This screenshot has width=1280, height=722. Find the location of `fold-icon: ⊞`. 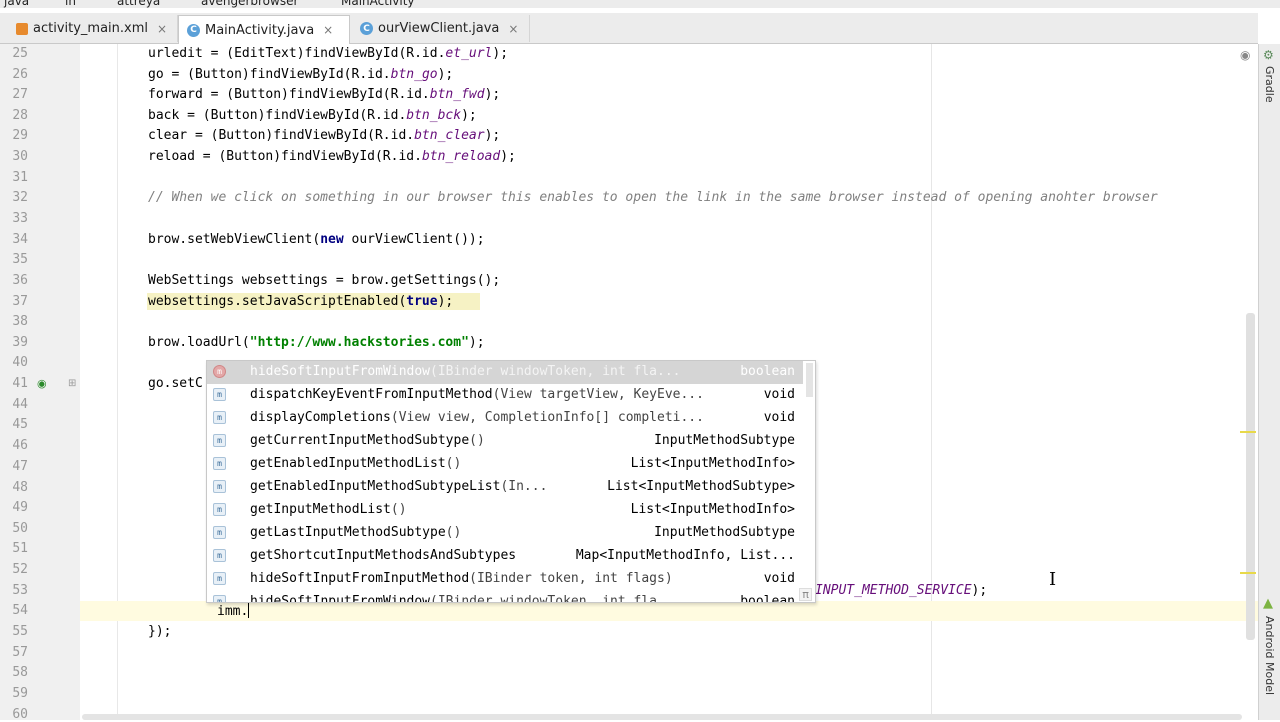

fold-icon: ⊞ is located at coordinates (72, 383).